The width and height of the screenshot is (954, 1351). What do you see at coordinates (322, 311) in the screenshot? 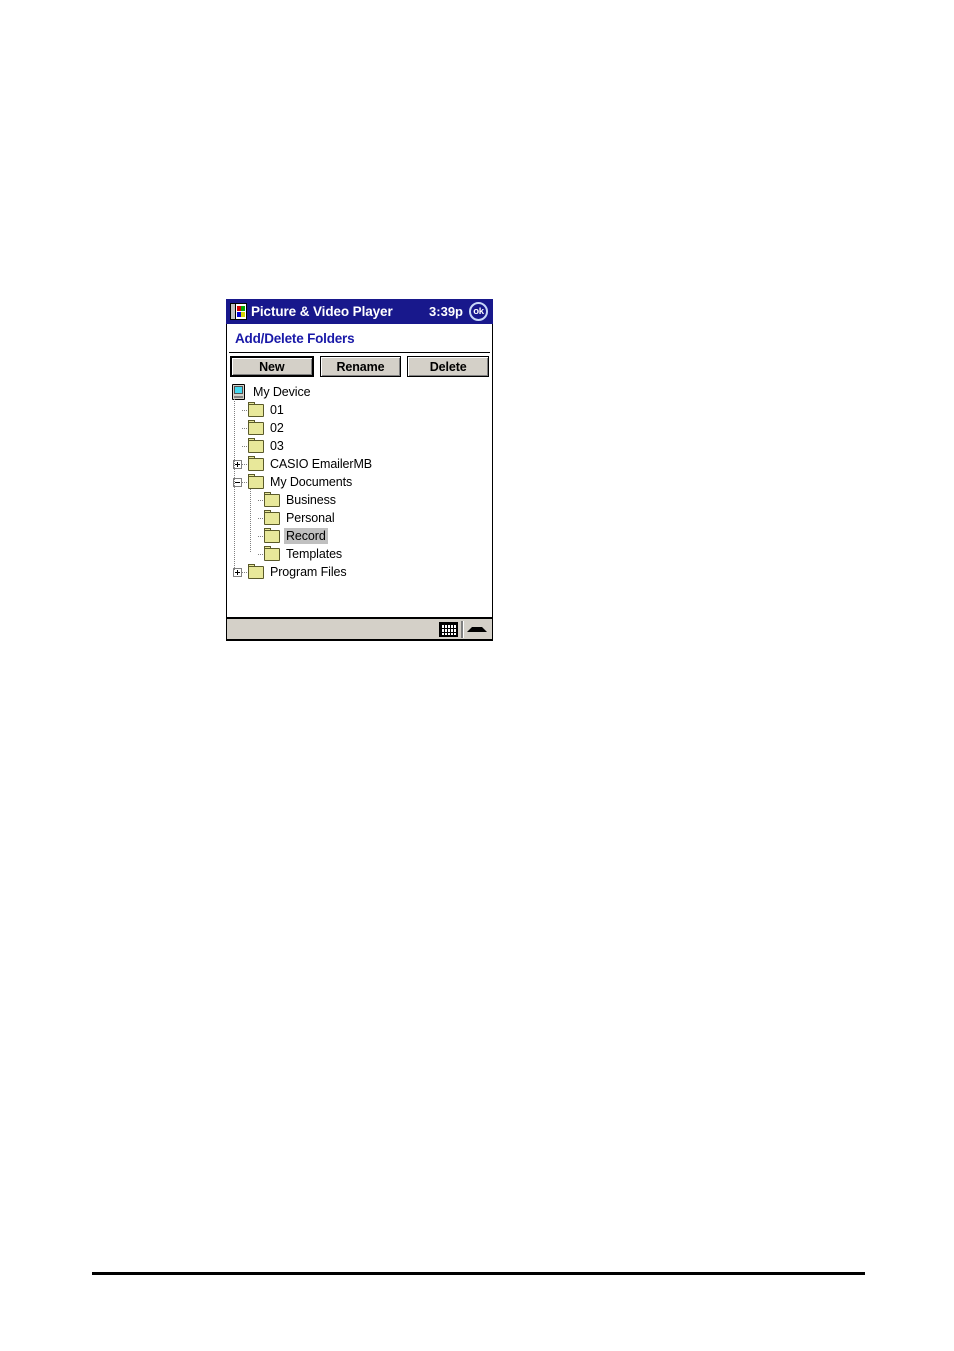
I see `window-title: Picture & Video Player` at bounding box center [322, 311].